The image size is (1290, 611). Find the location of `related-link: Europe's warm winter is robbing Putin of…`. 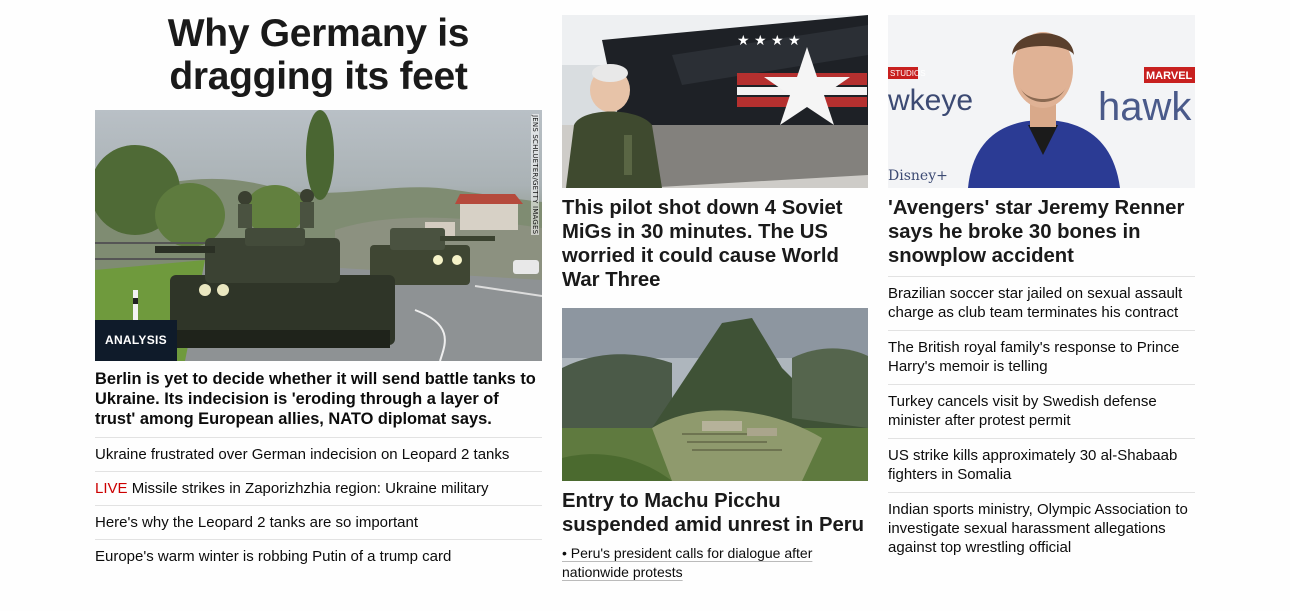

related-link: Europe's warm winter is robbing Putin of… is located at coordinates (273, 556).